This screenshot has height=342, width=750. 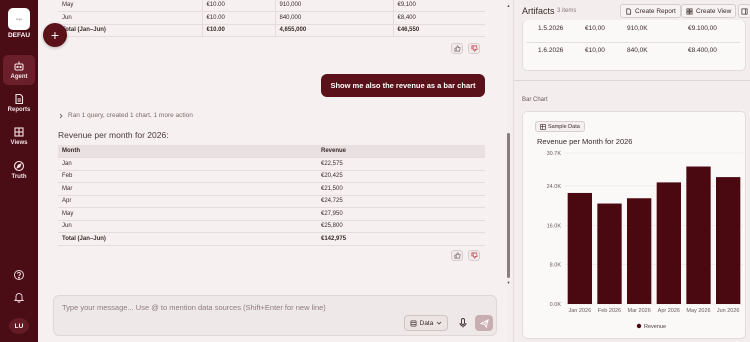 I want to click on table-cell: €22,575, so click(x=401, y=164).